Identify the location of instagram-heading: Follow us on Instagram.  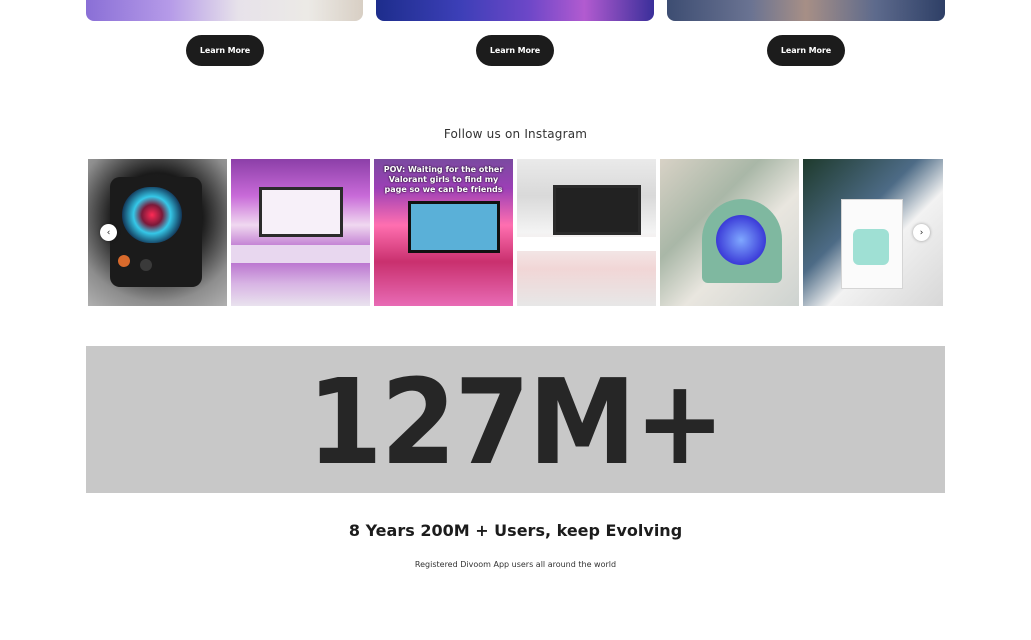
(515, 134).